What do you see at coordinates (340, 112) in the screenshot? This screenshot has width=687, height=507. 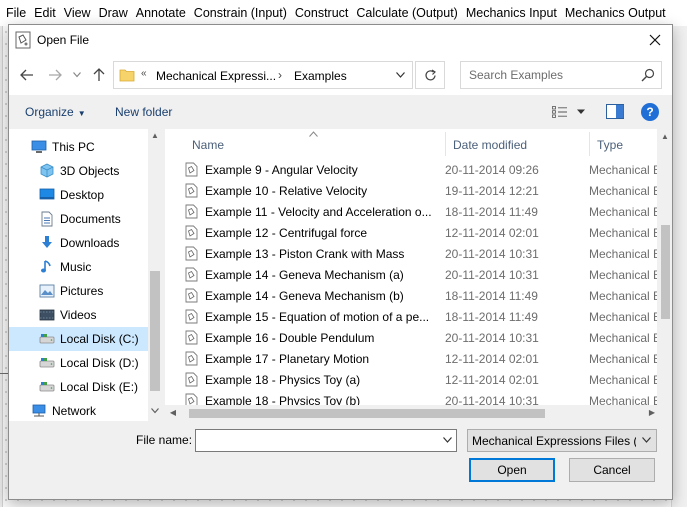 I see `command-bar: Organize ▼ New folder ?` at bounding box center [340, 112].